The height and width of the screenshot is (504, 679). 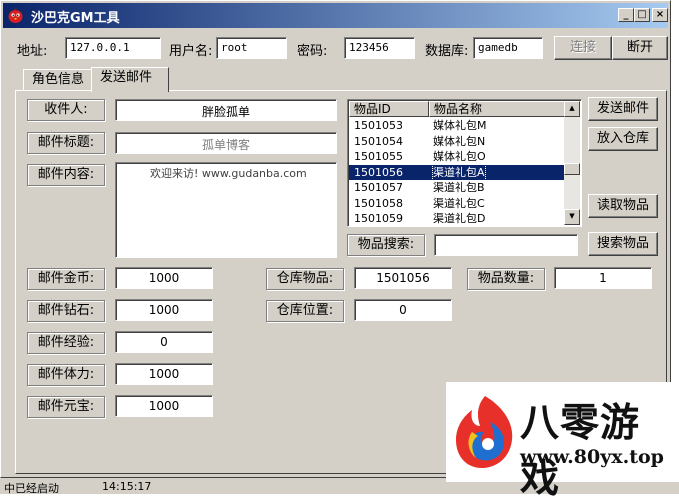 I want to click on scroll-down-button: ▼, so click(x=572, y=217).